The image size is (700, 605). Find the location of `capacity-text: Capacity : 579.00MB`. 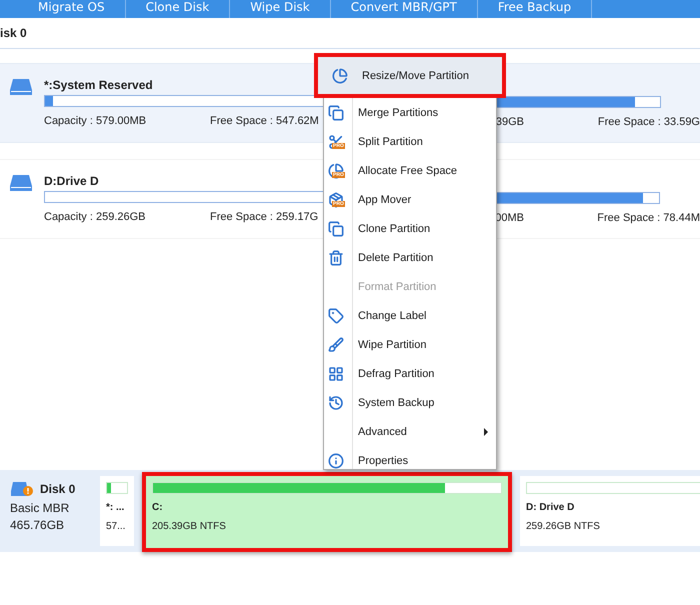

capacity-text: Capacity : 579.00MB is located at coordinates (96, 121).